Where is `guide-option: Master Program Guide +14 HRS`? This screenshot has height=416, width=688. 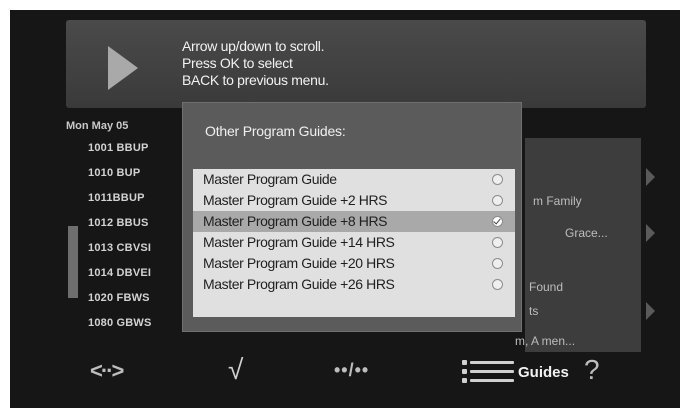 guide-option: Master Program Guide +14 HRS is located at coordinates (354, 242).